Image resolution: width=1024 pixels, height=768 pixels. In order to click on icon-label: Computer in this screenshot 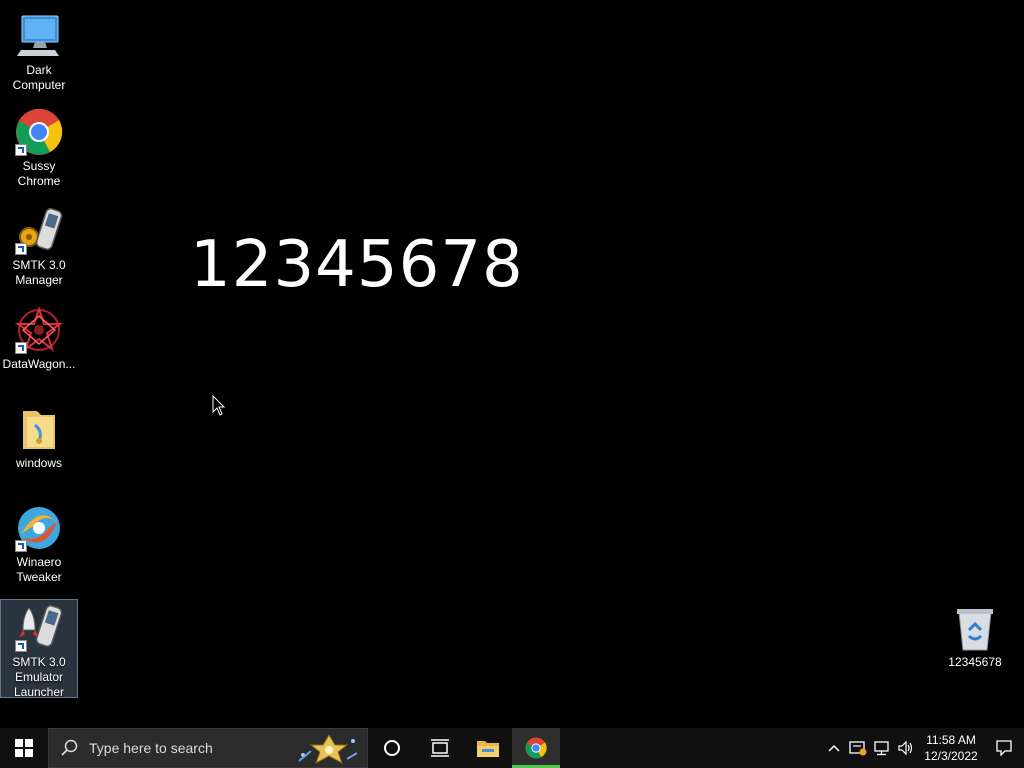, I will do `click(39, 85)`.